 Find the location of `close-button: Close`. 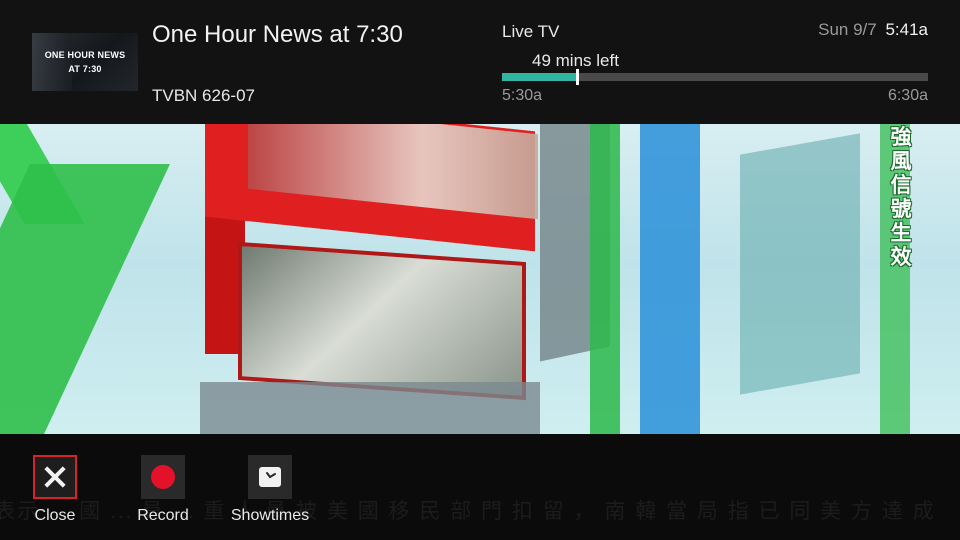

close-button: Close is located at coordinates (55, 490).